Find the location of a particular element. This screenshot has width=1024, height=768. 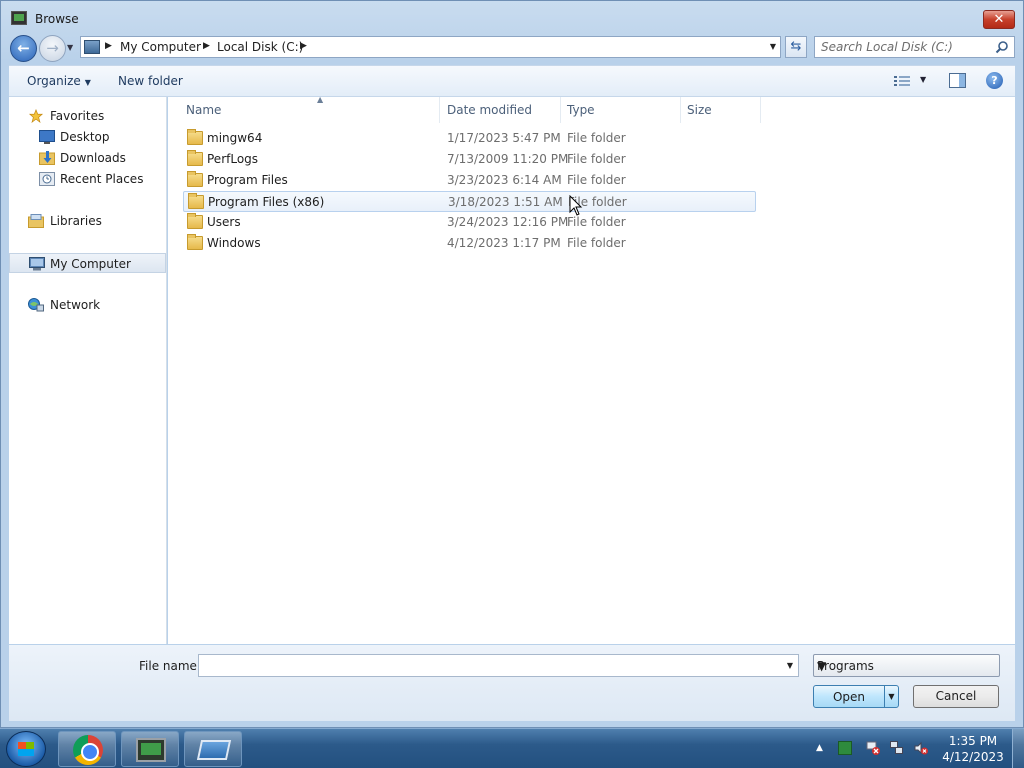

breadcrumb-my-computer: My Computer is located at coordinates (160, 47).